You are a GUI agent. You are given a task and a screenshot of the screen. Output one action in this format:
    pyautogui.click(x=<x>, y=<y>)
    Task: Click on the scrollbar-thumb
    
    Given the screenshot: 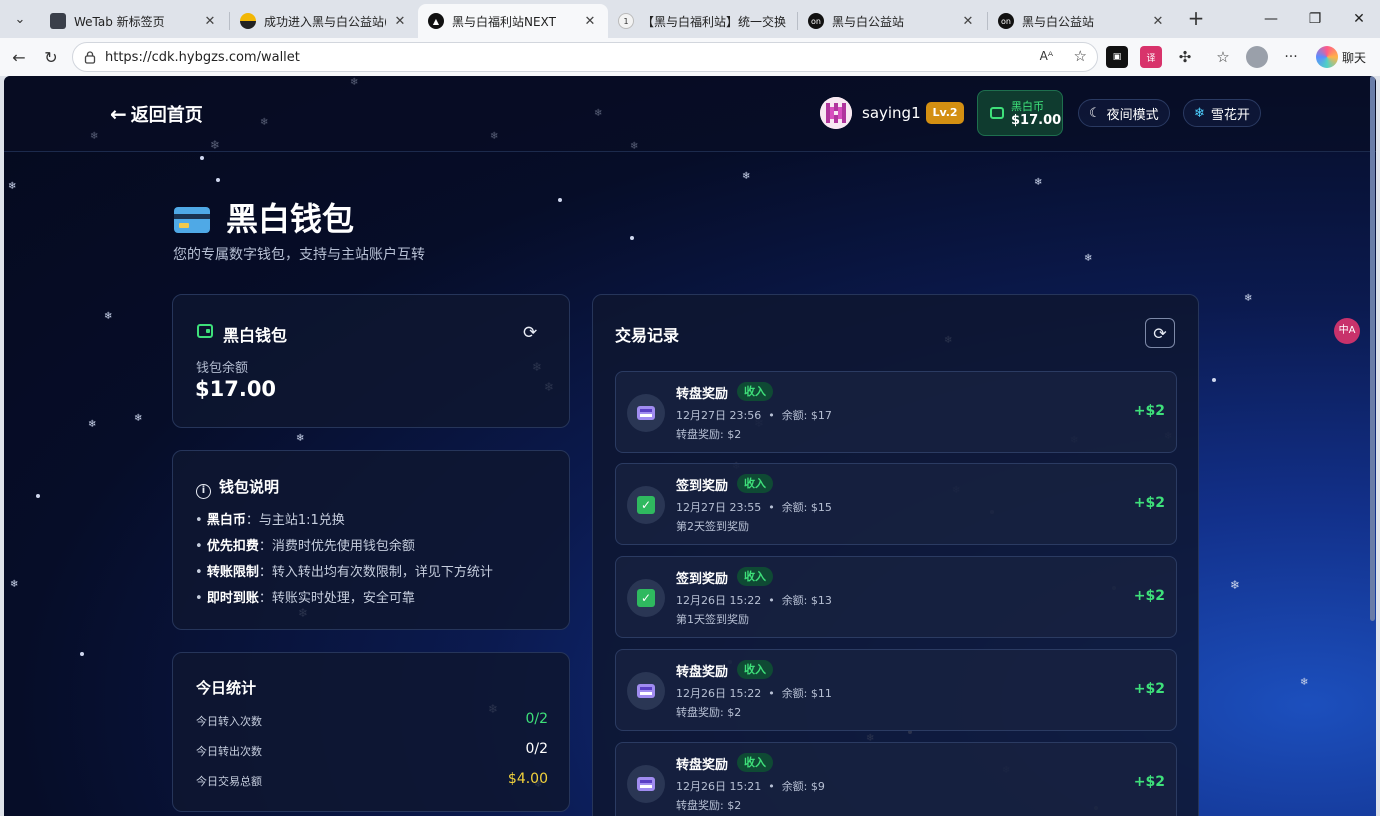 What is the action you would take?
    pyautogui.click(x=1372, y=348)
    